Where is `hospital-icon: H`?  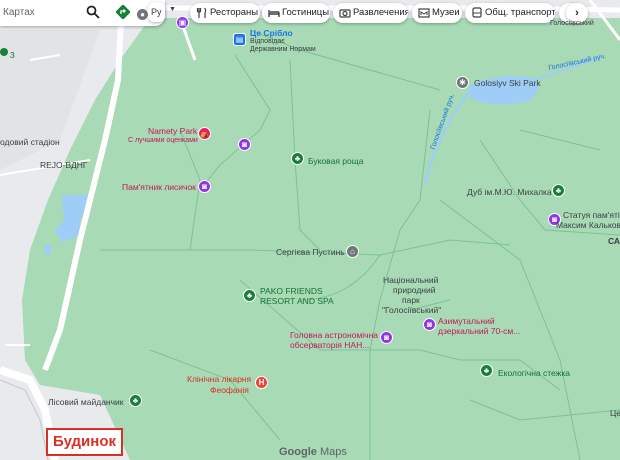 hospital-icon: H is located at coordinates (261, 382).